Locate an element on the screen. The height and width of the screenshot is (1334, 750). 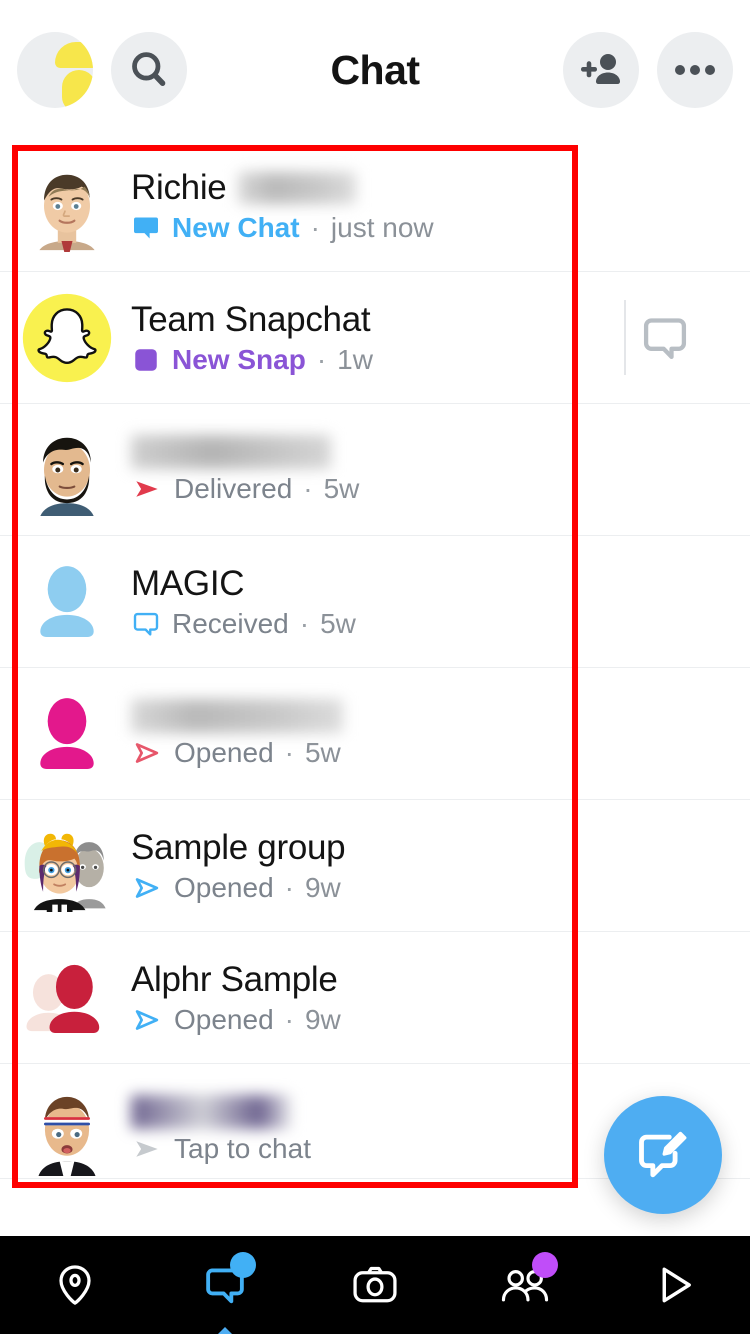
chat-filled-icon is located at coordinates (146, 227).